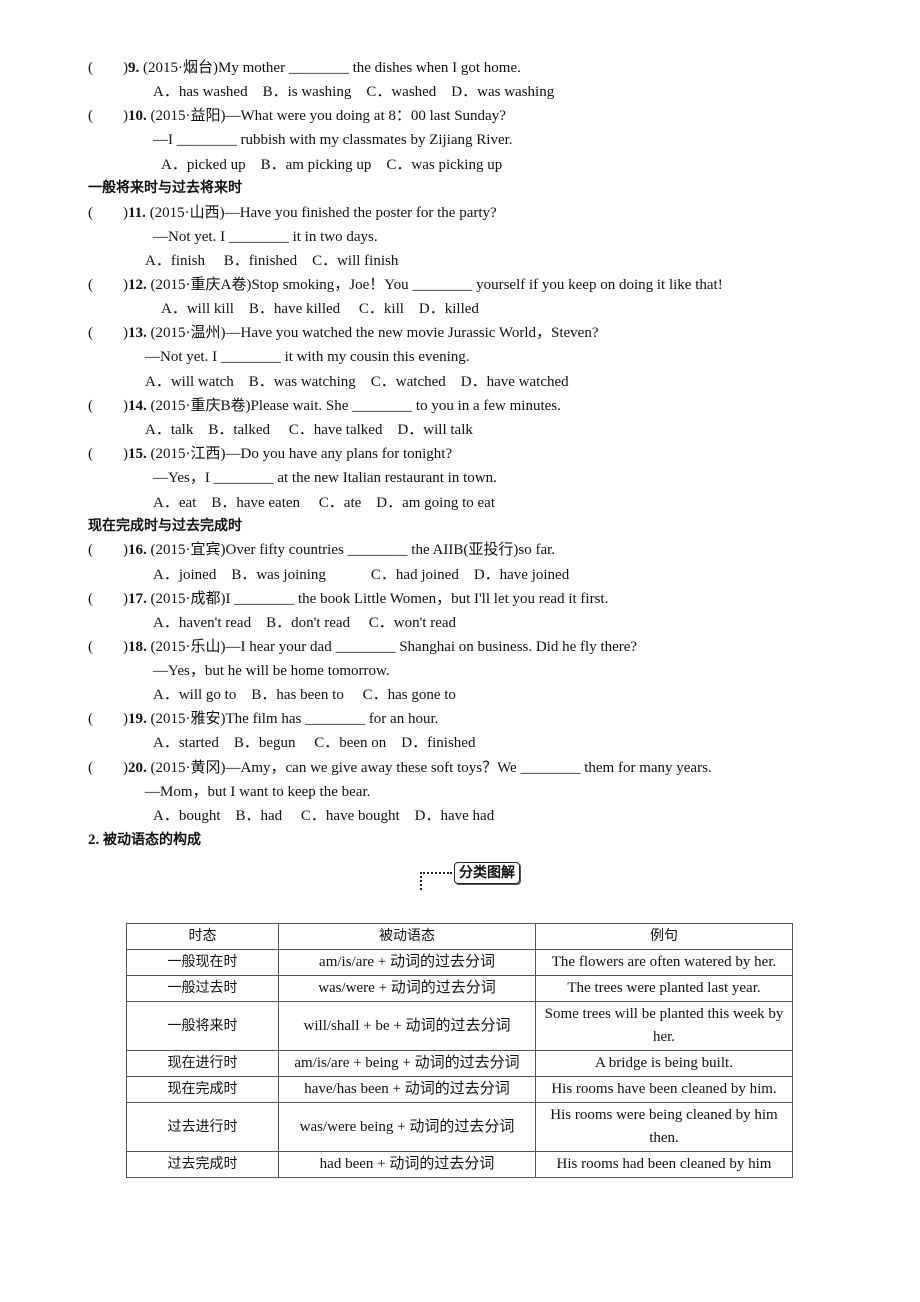  Describe the element at coordinates (202, 988) in the screenshot. I see `cell-tense: 一般过去时` at that location.